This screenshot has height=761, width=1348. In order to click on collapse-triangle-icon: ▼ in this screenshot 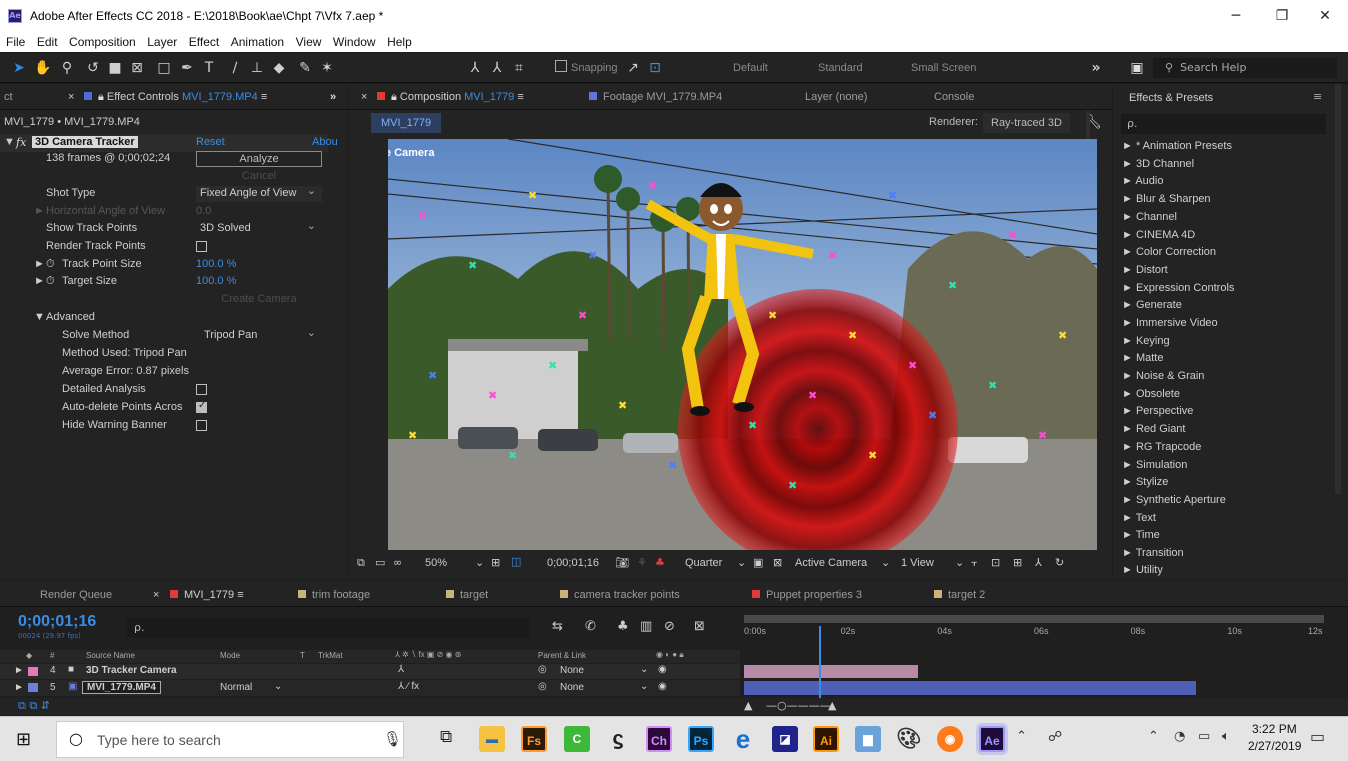, I will do `click(9, 142)`.